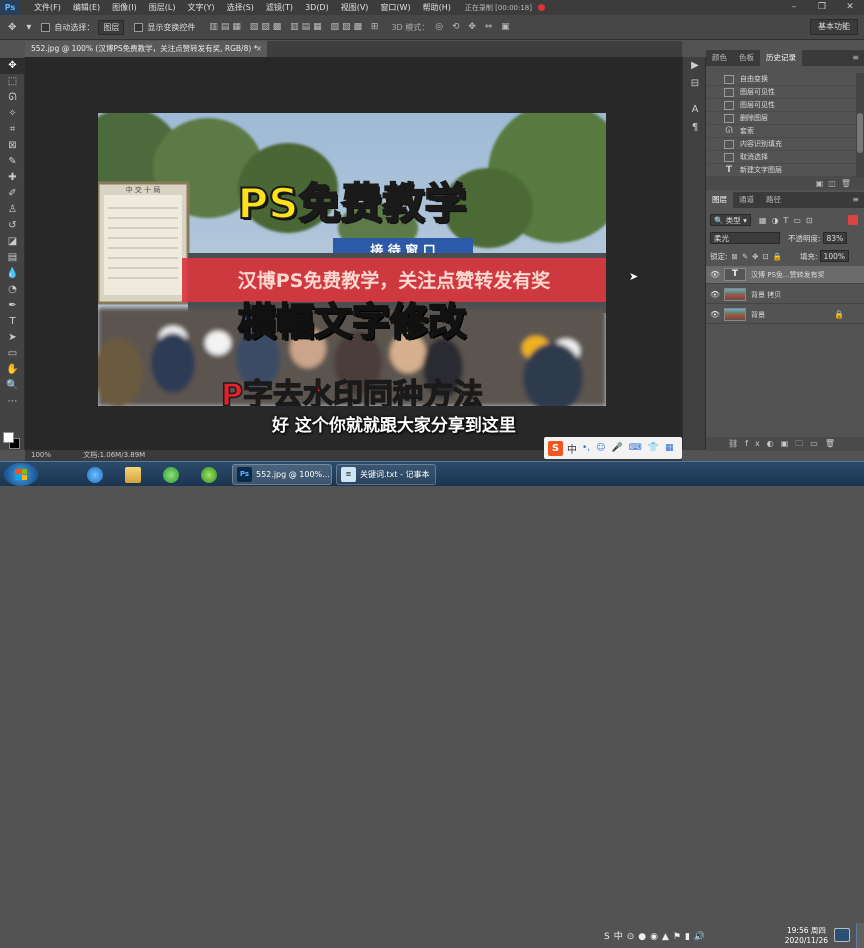  What do you see at coordinates (572, 448) in the screenshot?
I see `ime-mode: 中` at bounding box center [572, 448].